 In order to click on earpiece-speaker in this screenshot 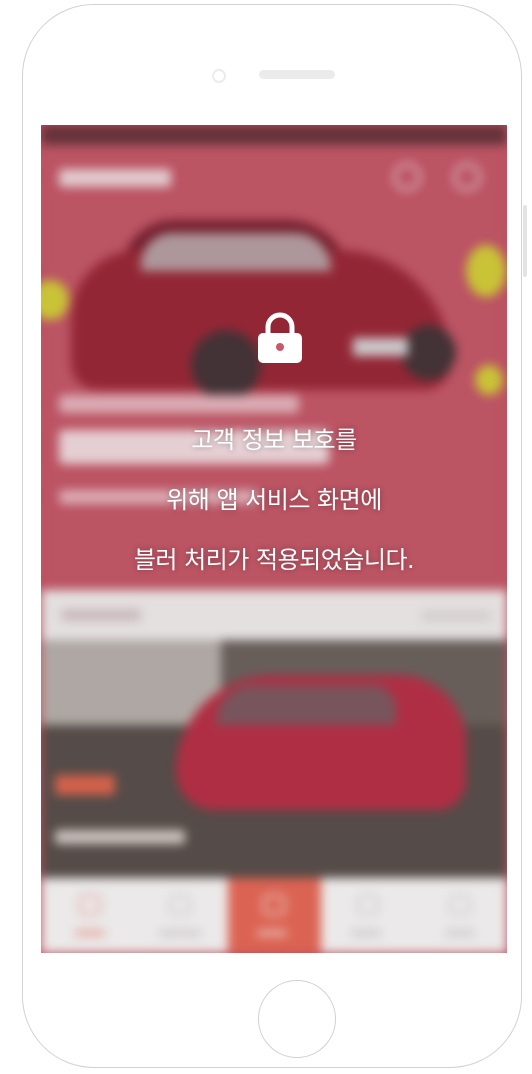, I will do `click(297, 74)`.